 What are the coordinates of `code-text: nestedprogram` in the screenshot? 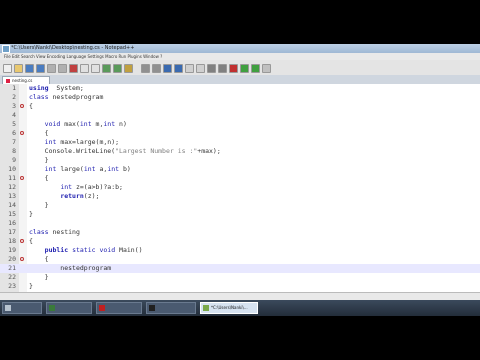 It's located at (70, 268).